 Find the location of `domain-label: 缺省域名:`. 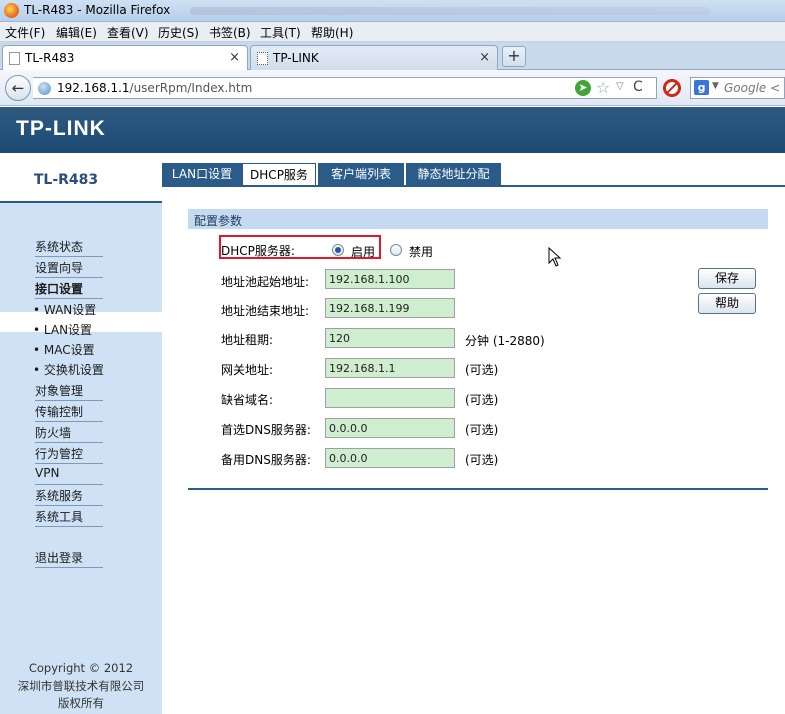

domain-label: 缺省域名: is located at coordinates (247, 400).